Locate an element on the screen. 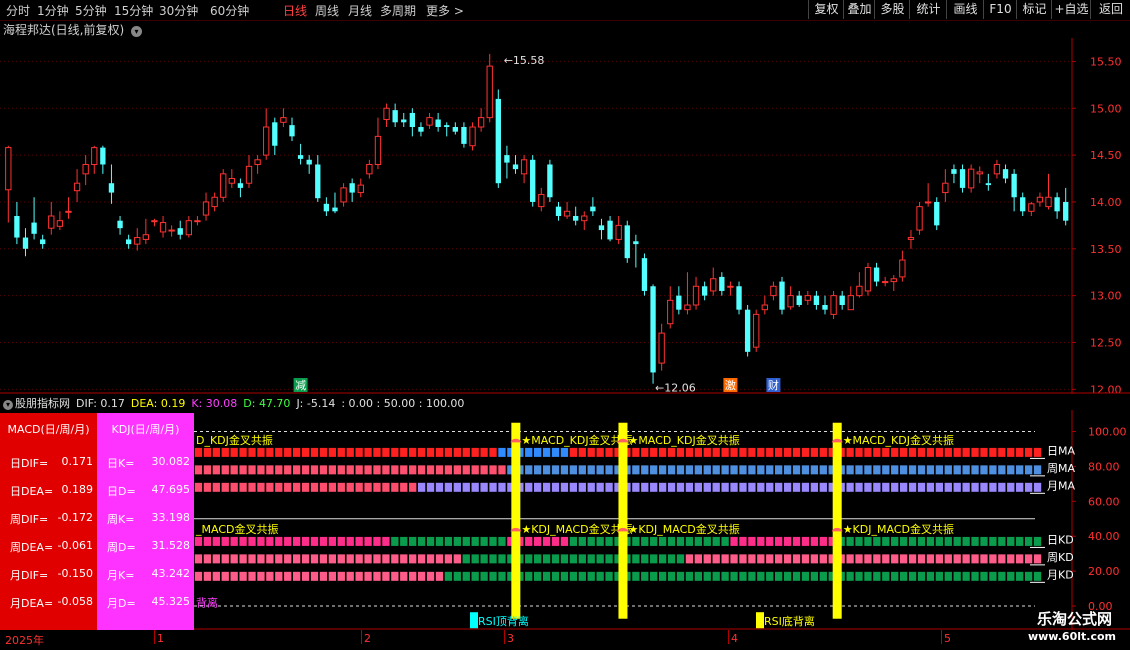  toolbar-button: 复权 is located at coordinates (826, 9).